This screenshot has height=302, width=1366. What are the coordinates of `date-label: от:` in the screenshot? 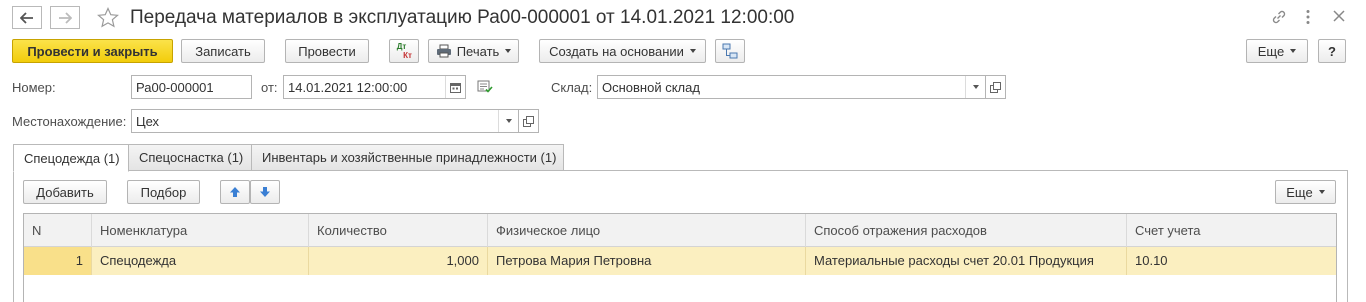 It's located at (269, 87).